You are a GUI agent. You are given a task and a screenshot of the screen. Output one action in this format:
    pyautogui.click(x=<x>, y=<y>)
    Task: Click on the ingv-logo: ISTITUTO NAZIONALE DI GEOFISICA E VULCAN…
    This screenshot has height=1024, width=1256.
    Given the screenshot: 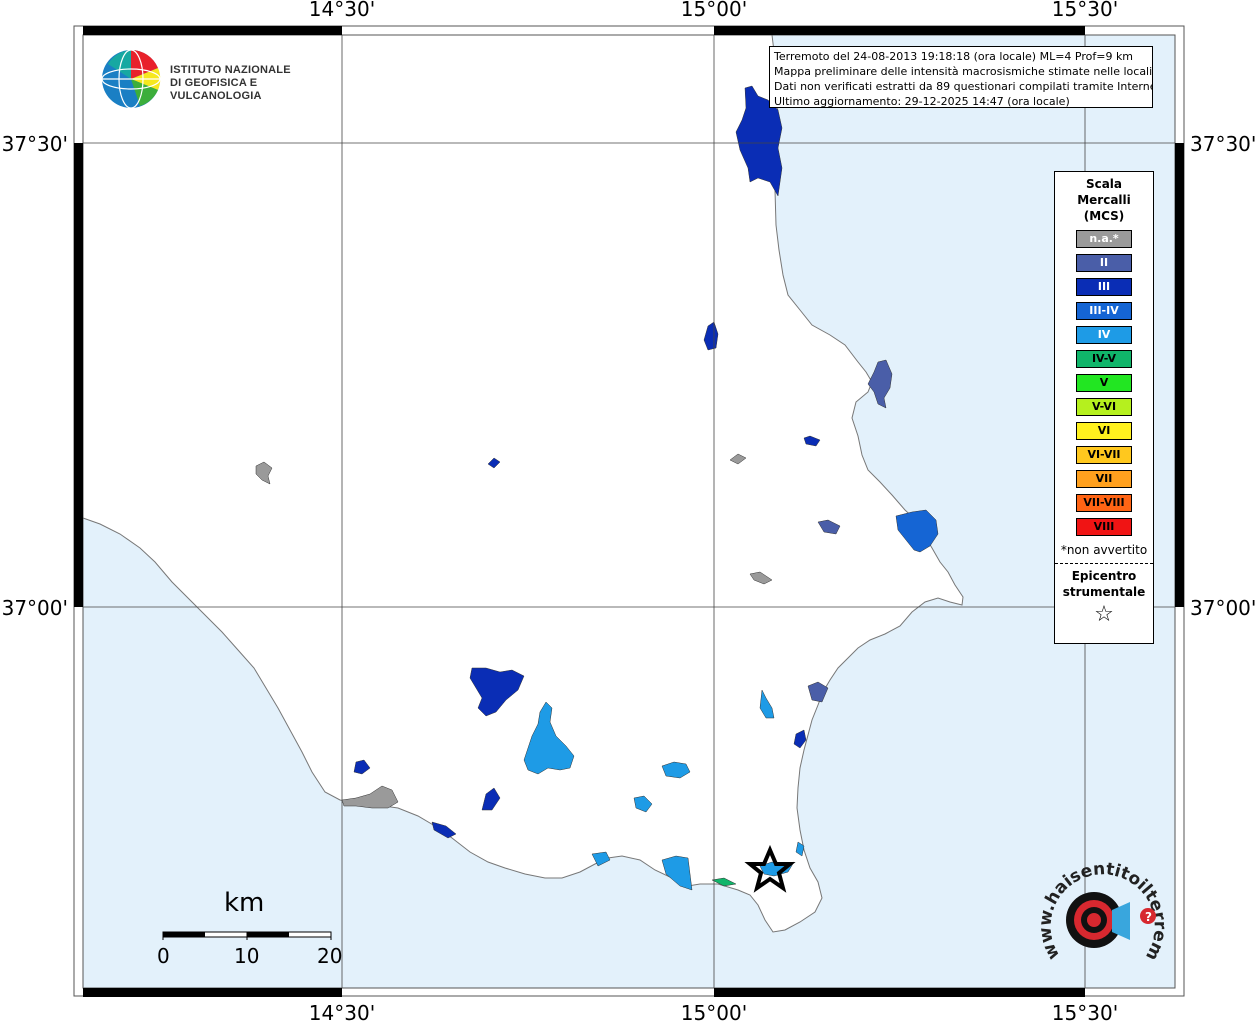 What is the action you would take?
    pyautogui.click(x=210, y=79)
    